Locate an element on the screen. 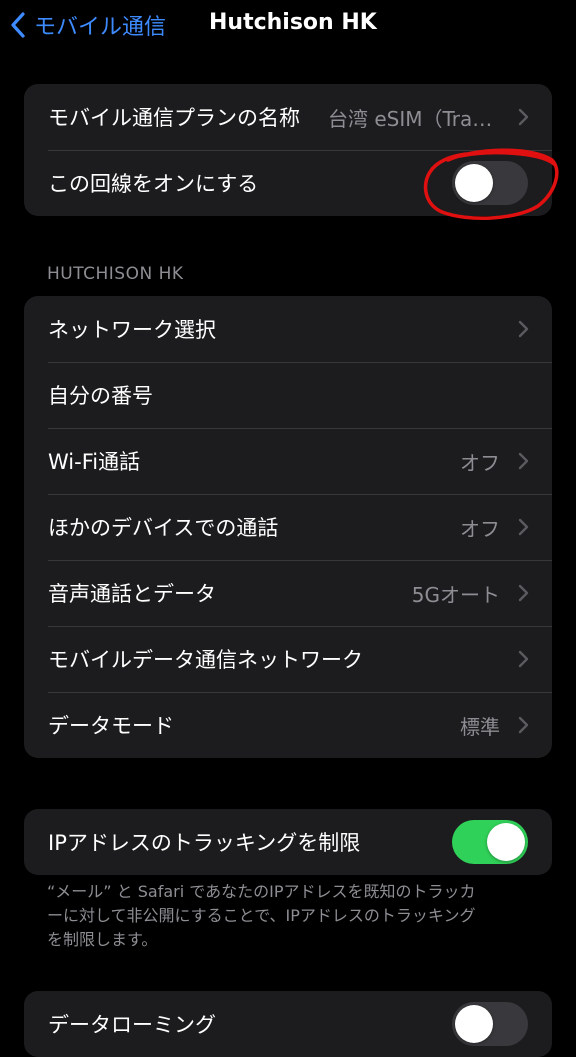  back-button-label: モバイル通信 is located at coordinates (100, 27).